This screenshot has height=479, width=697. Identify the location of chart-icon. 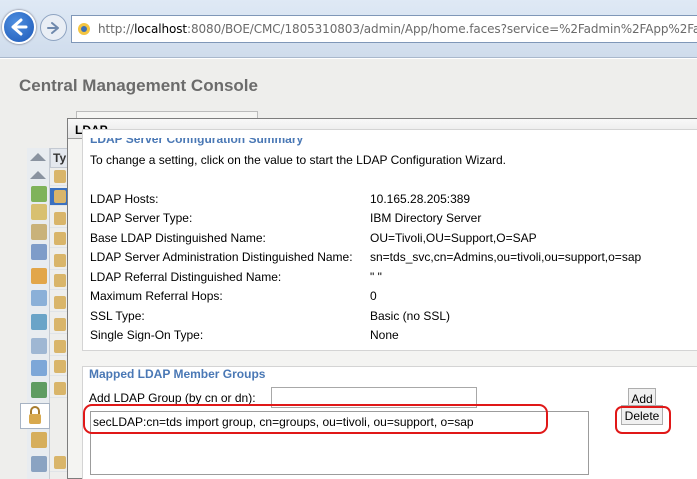
(39, 390).